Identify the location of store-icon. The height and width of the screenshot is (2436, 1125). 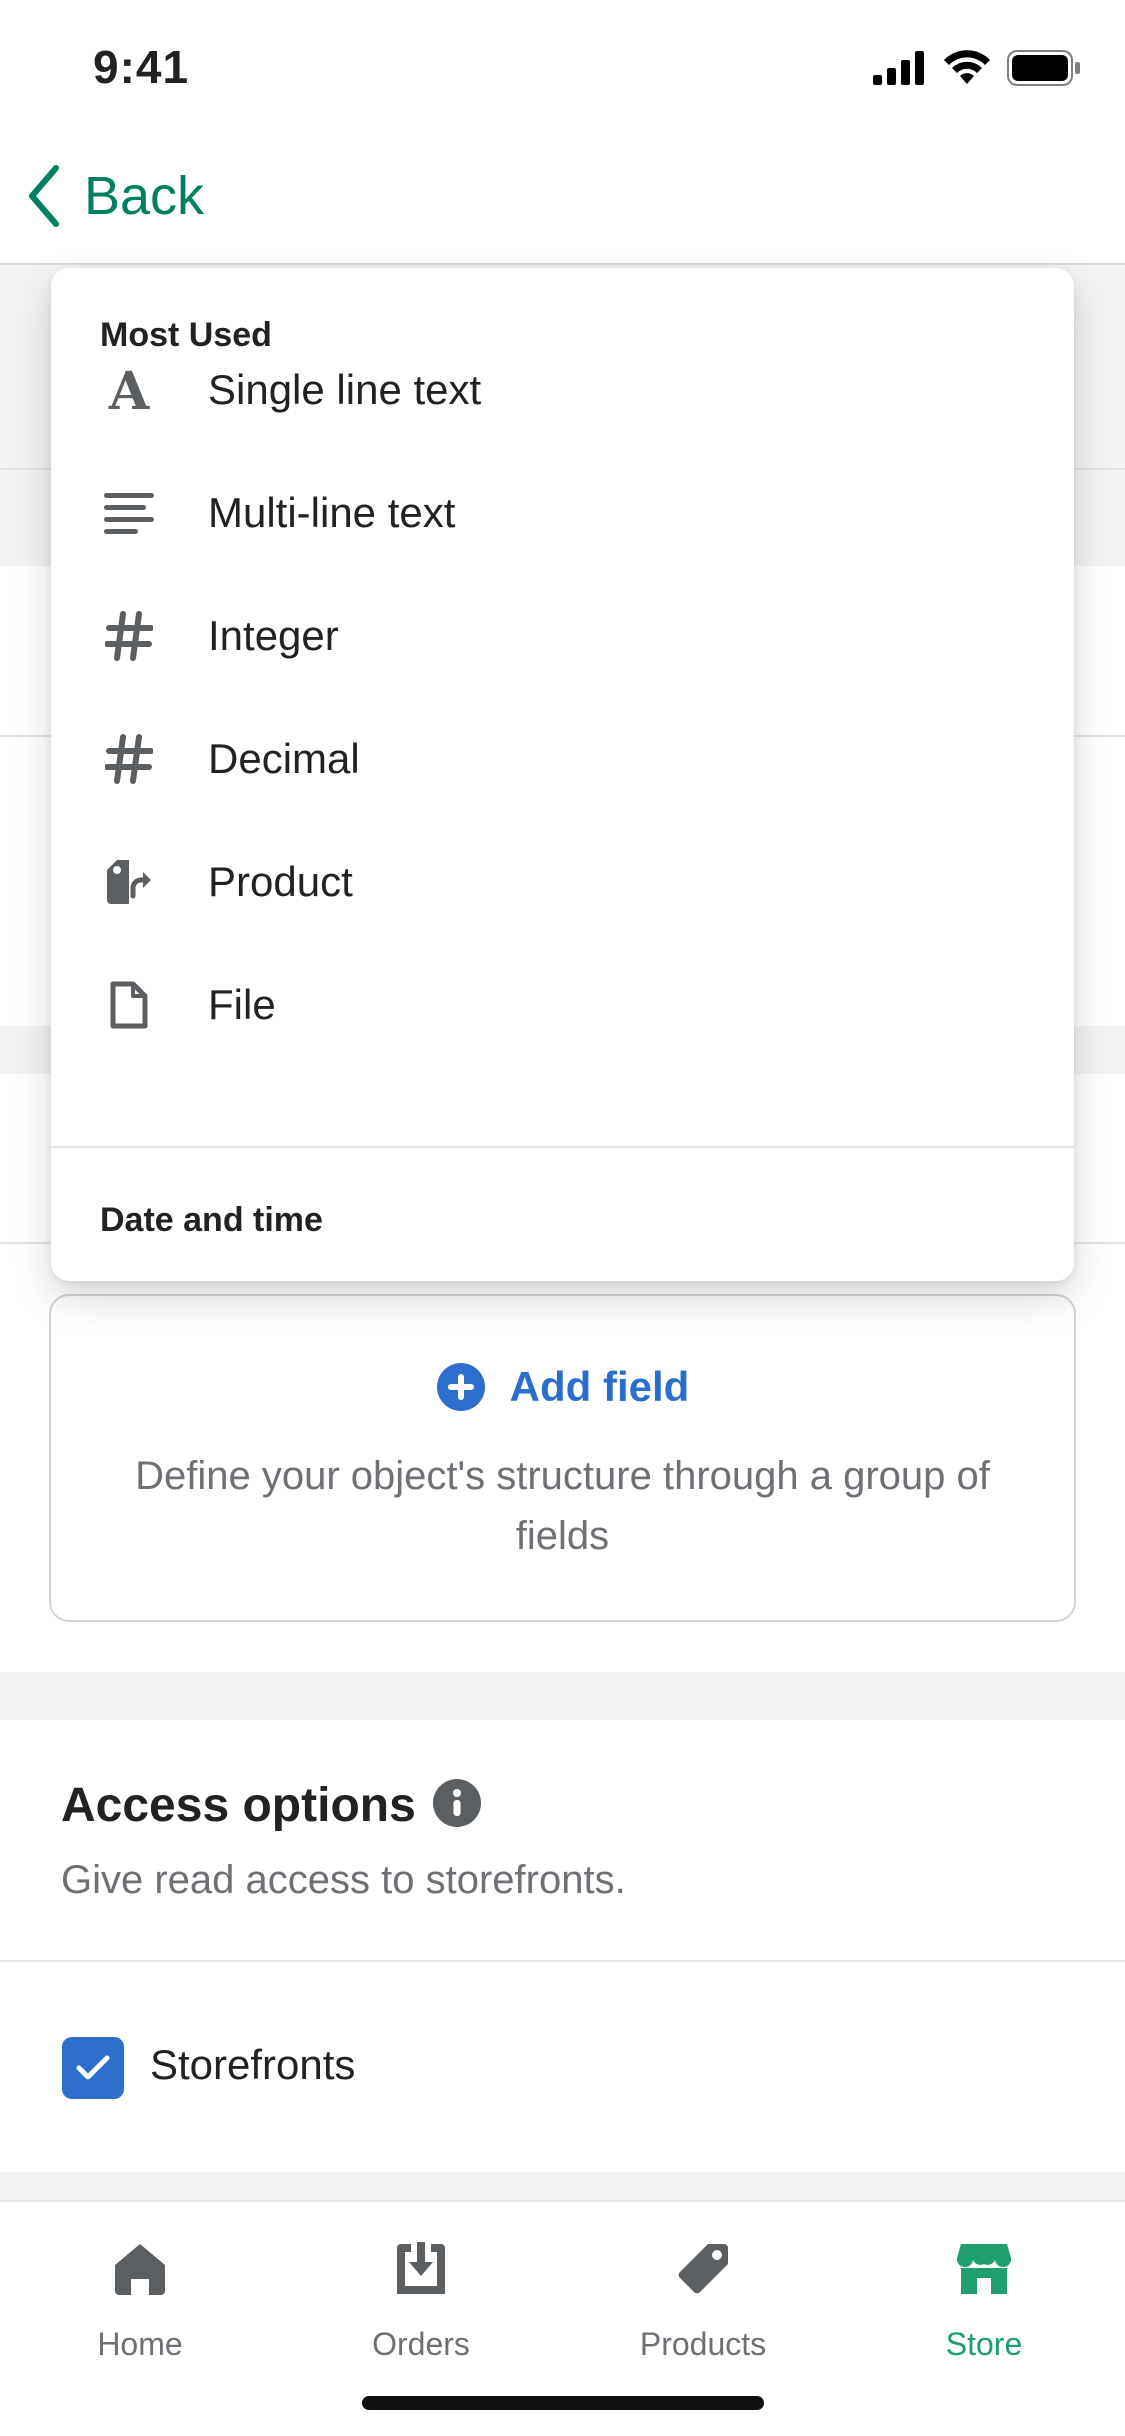
(984, 2269).